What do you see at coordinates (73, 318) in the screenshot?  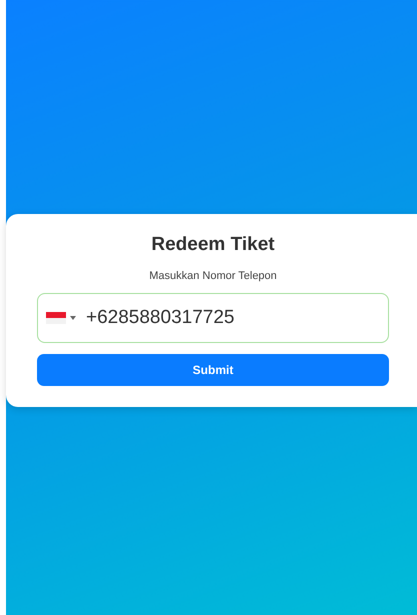 I see `caret-icon` at bounding box center [73, 318].